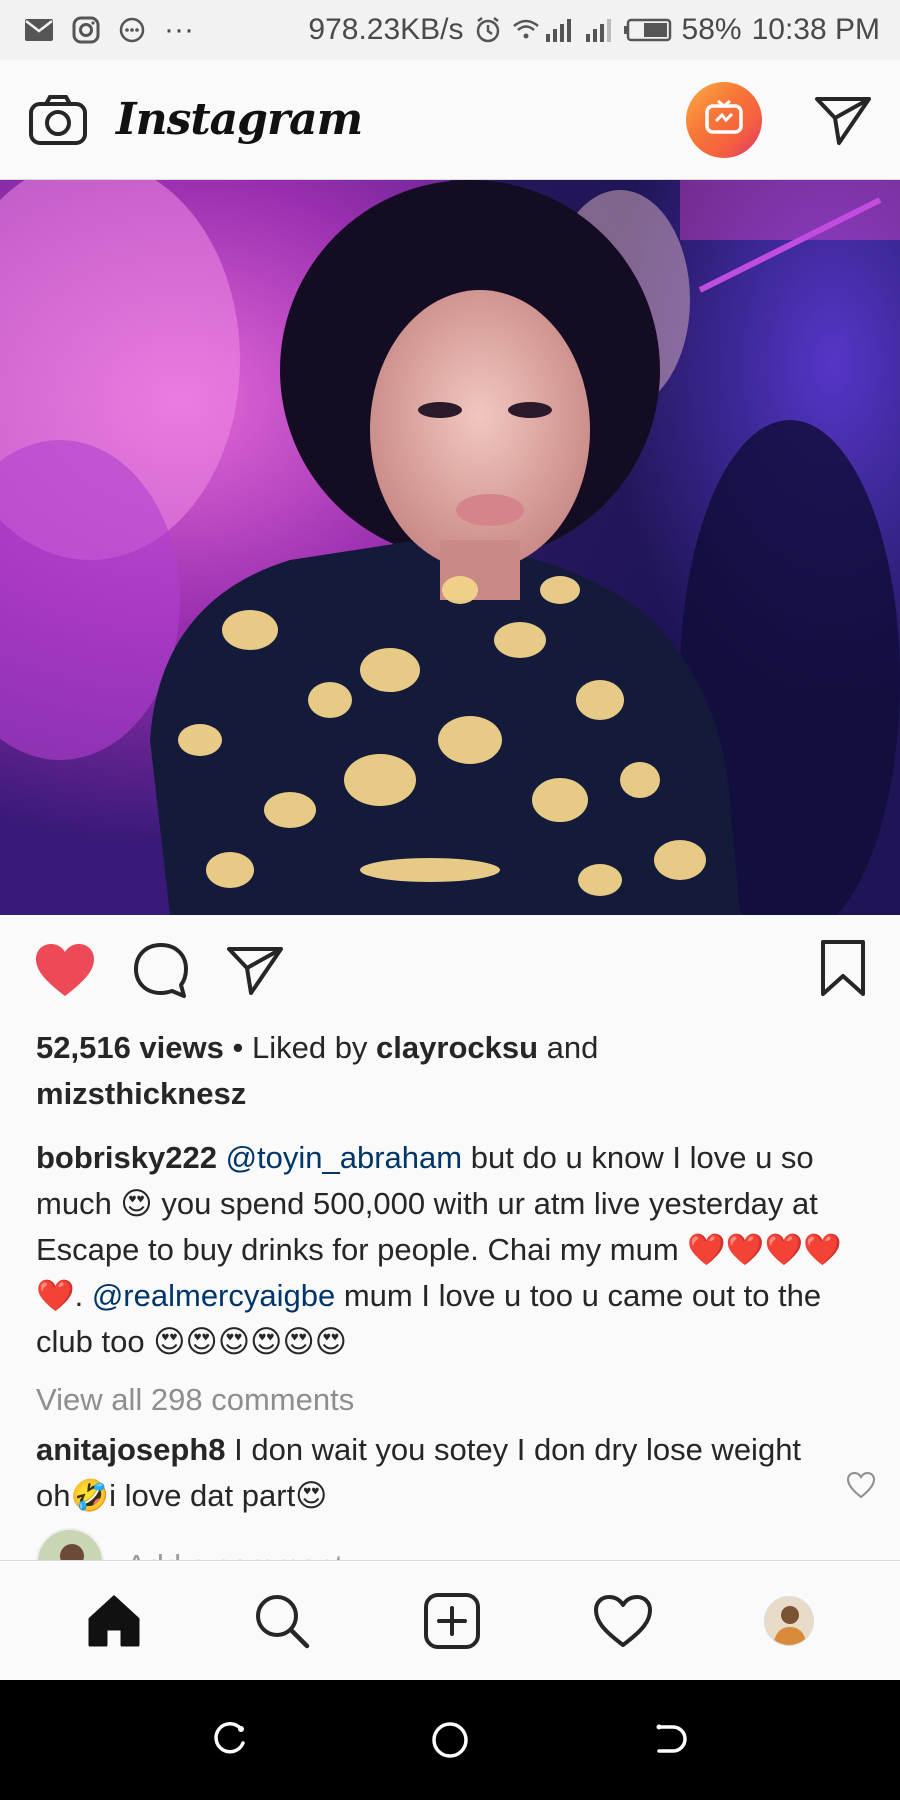  I want to click on network-speed: 978.23KB/s, so click(386, 29).